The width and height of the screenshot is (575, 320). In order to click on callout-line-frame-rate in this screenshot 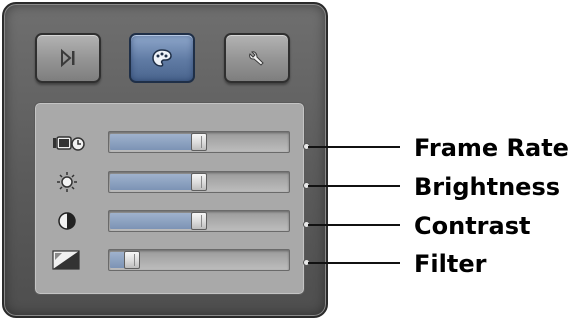, I will do `click(354, 147)`.